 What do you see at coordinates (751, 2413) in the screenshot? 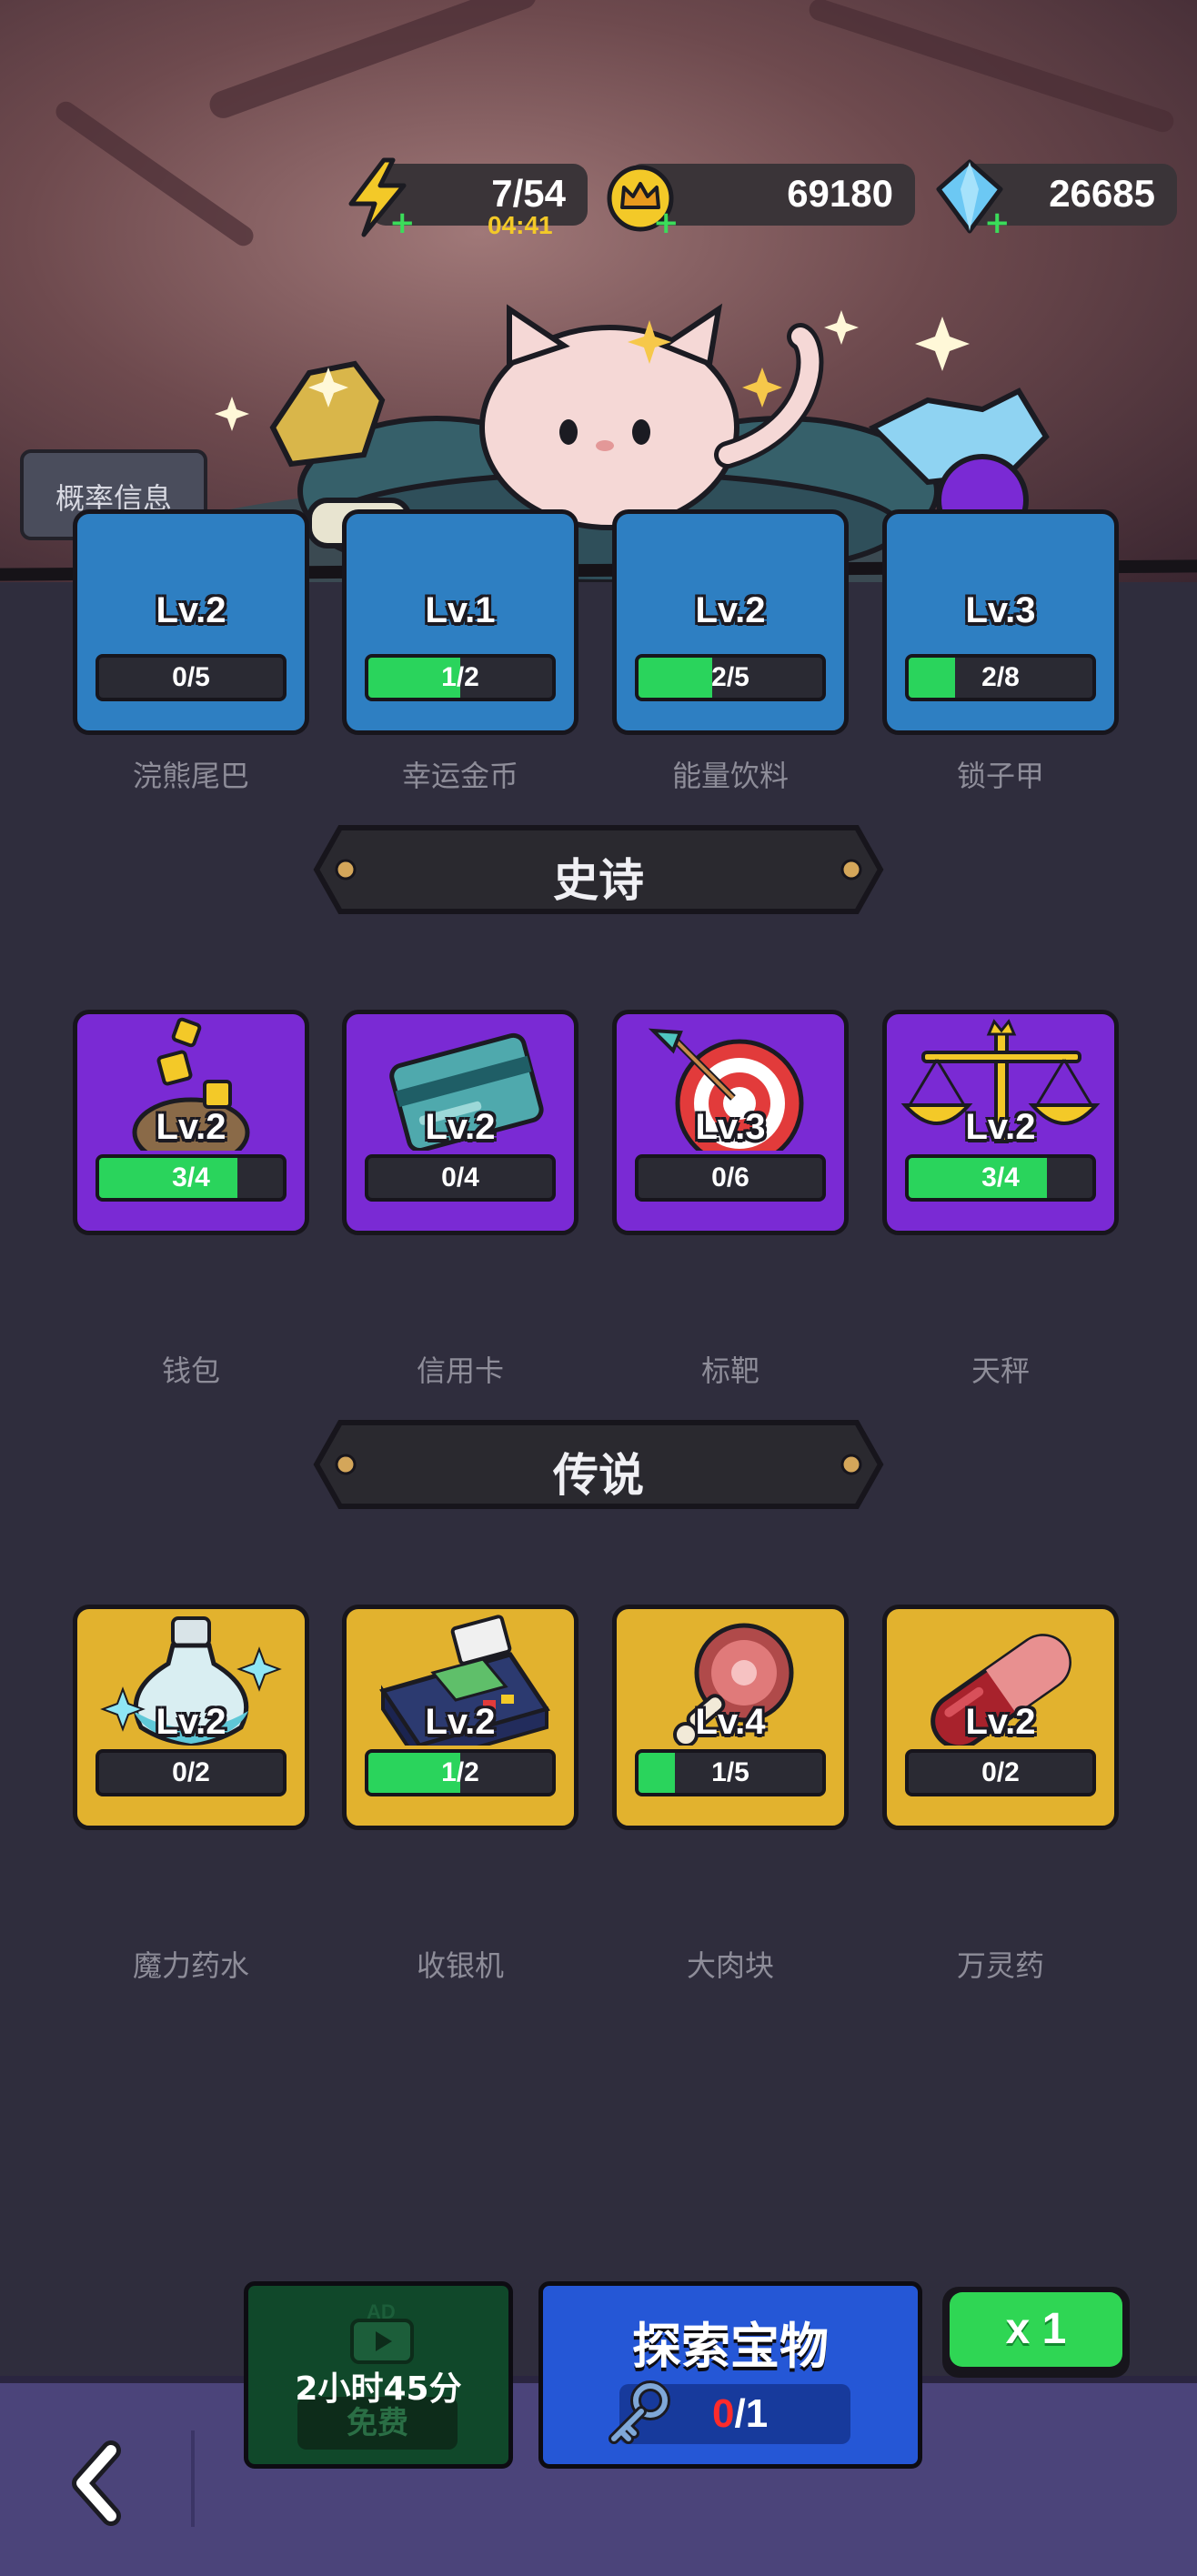
I see `key-total: /1` at bounding box center [751, 2413].